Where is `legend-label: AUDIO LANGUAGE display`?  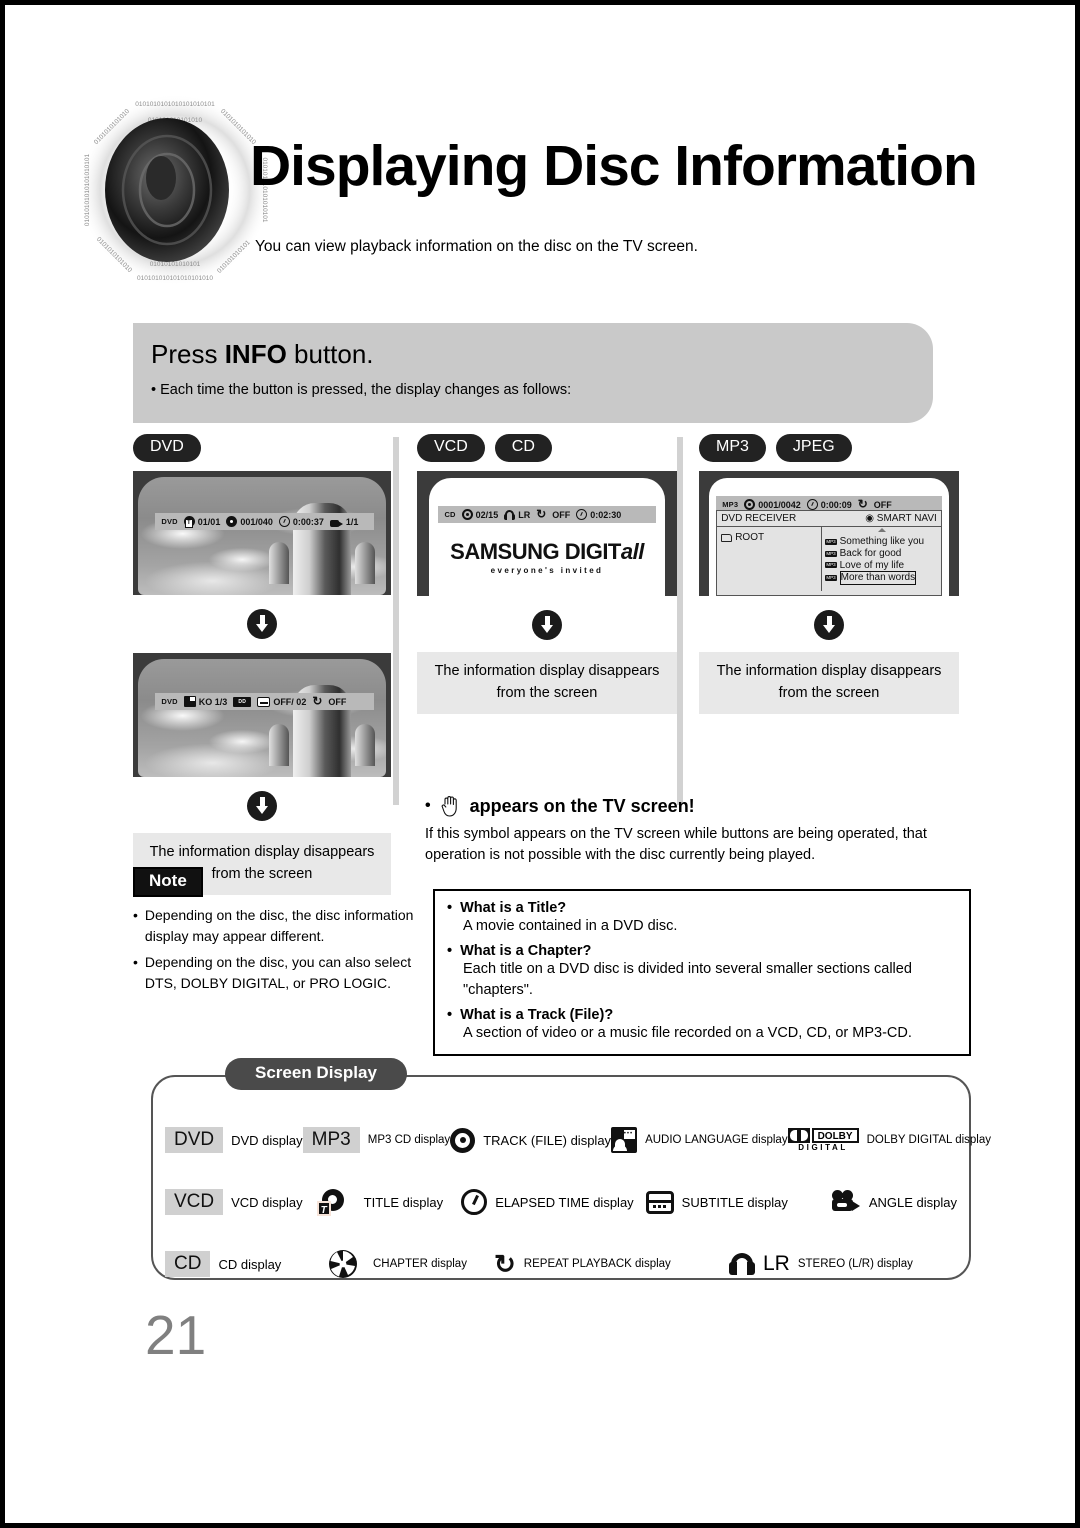
legend-label: AUDIO LANGUAGE display is located at coordinates (716, 1140).